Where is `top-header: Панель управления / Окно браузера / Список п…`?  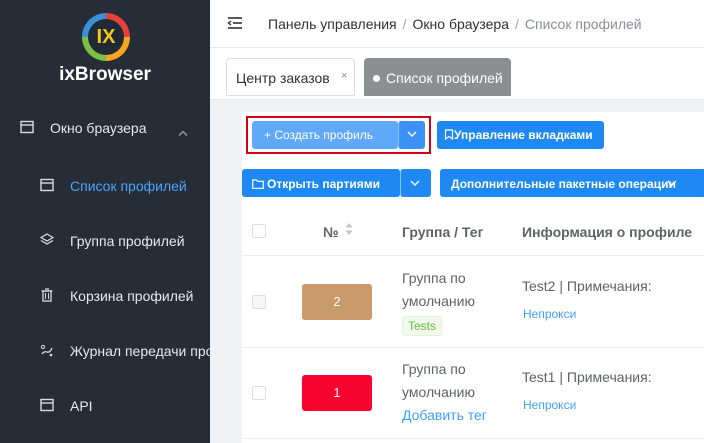
top-header: Панель управления / Окно браузера / Список п… is located at coordinates (457, 24).